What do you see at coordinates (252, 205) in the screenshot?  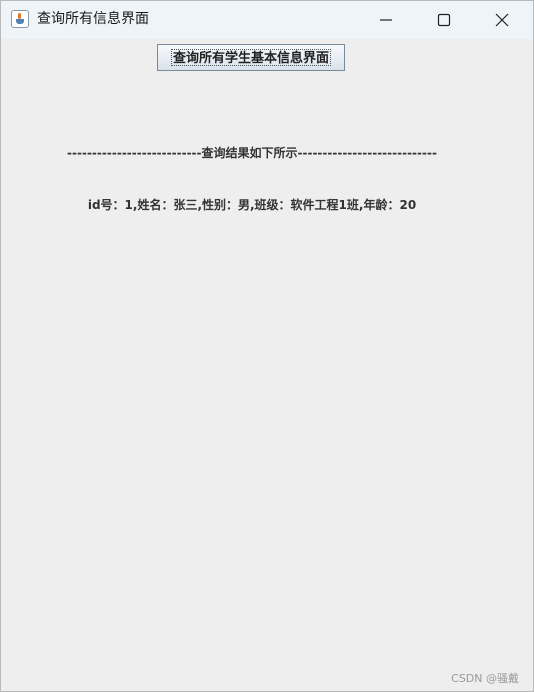 I see `result-row: id号：1,姓名：张三,性别：男,班级：软件工程1班,年龄：20` at bounding box center [252, 205].